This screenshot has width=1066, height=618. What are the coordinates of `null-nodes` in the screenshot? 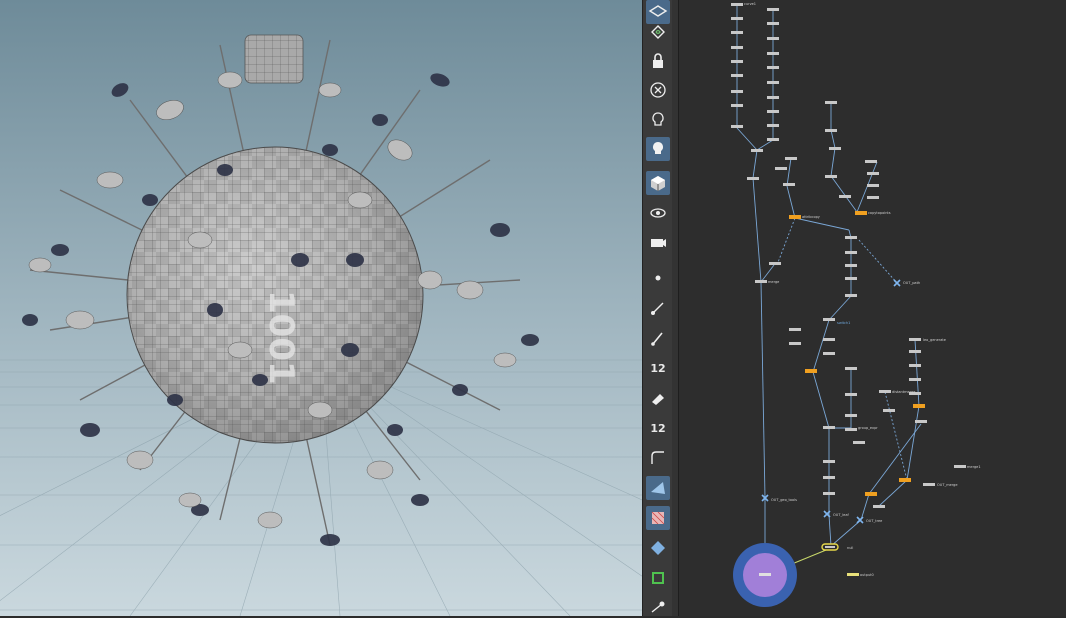 It's located at (831, 401).